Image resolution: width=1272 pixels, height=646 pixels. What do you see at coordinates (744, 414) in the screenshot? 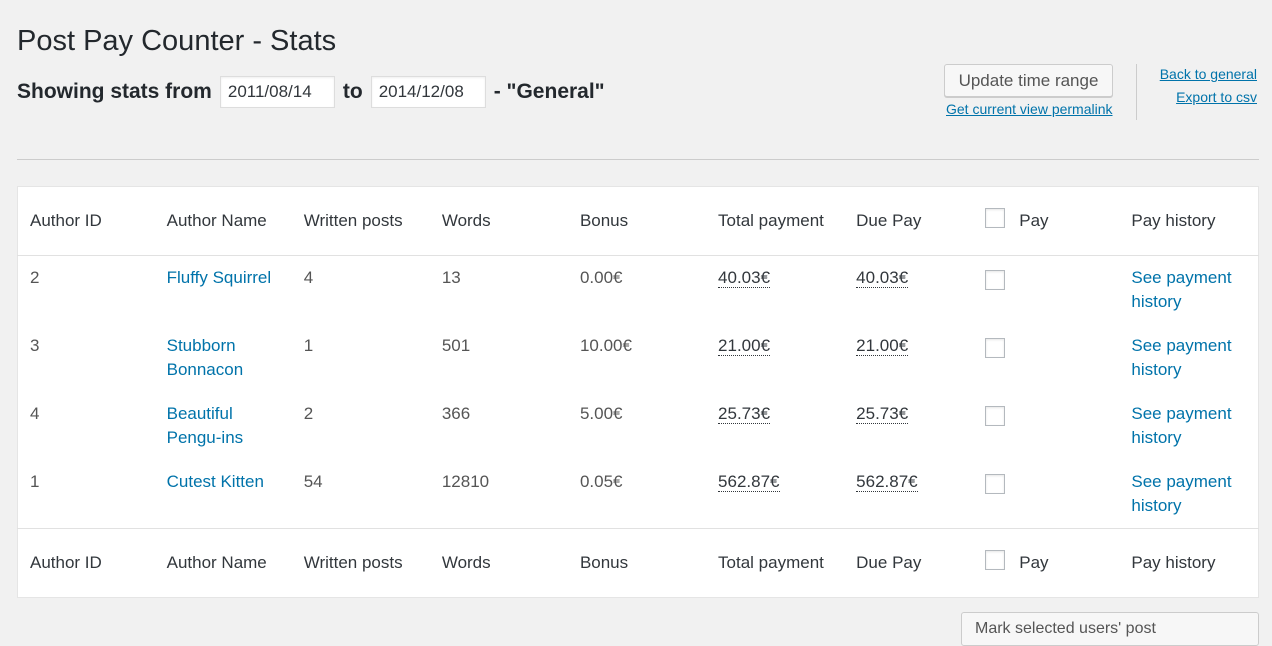
I see `total-payment-value: 25.73€` at bounding box center [744, 414].